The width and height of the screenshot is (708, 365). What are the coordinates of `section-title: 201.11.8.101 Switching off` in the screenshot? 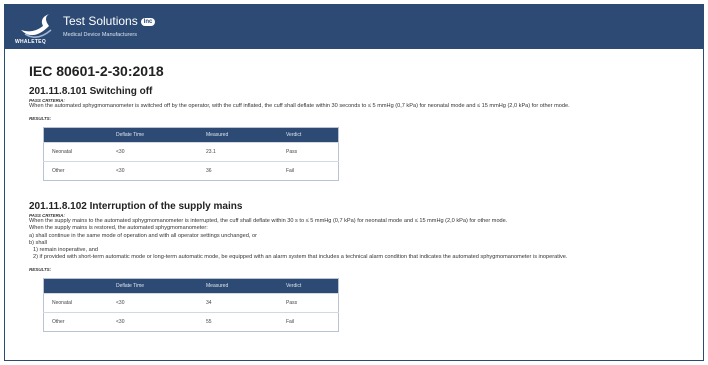 It's located at (91, 91).